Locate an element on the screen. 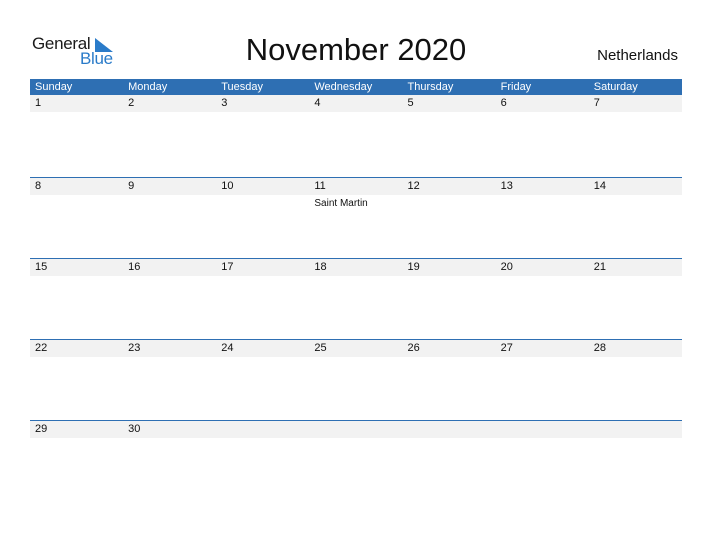  day-number: 27 is located at coordinates (506, 348).